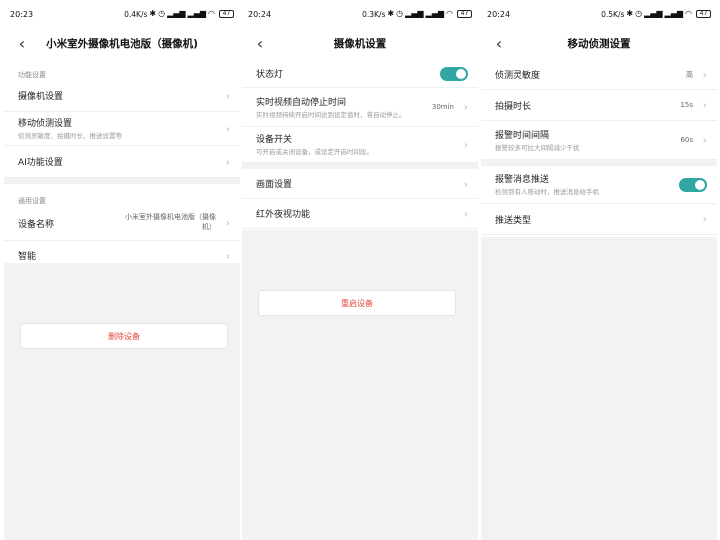  What do you see at coordinates (41, 97) in the screenshot?
I see `row-label: 摄像机设置` at bounding box center [41, 97].